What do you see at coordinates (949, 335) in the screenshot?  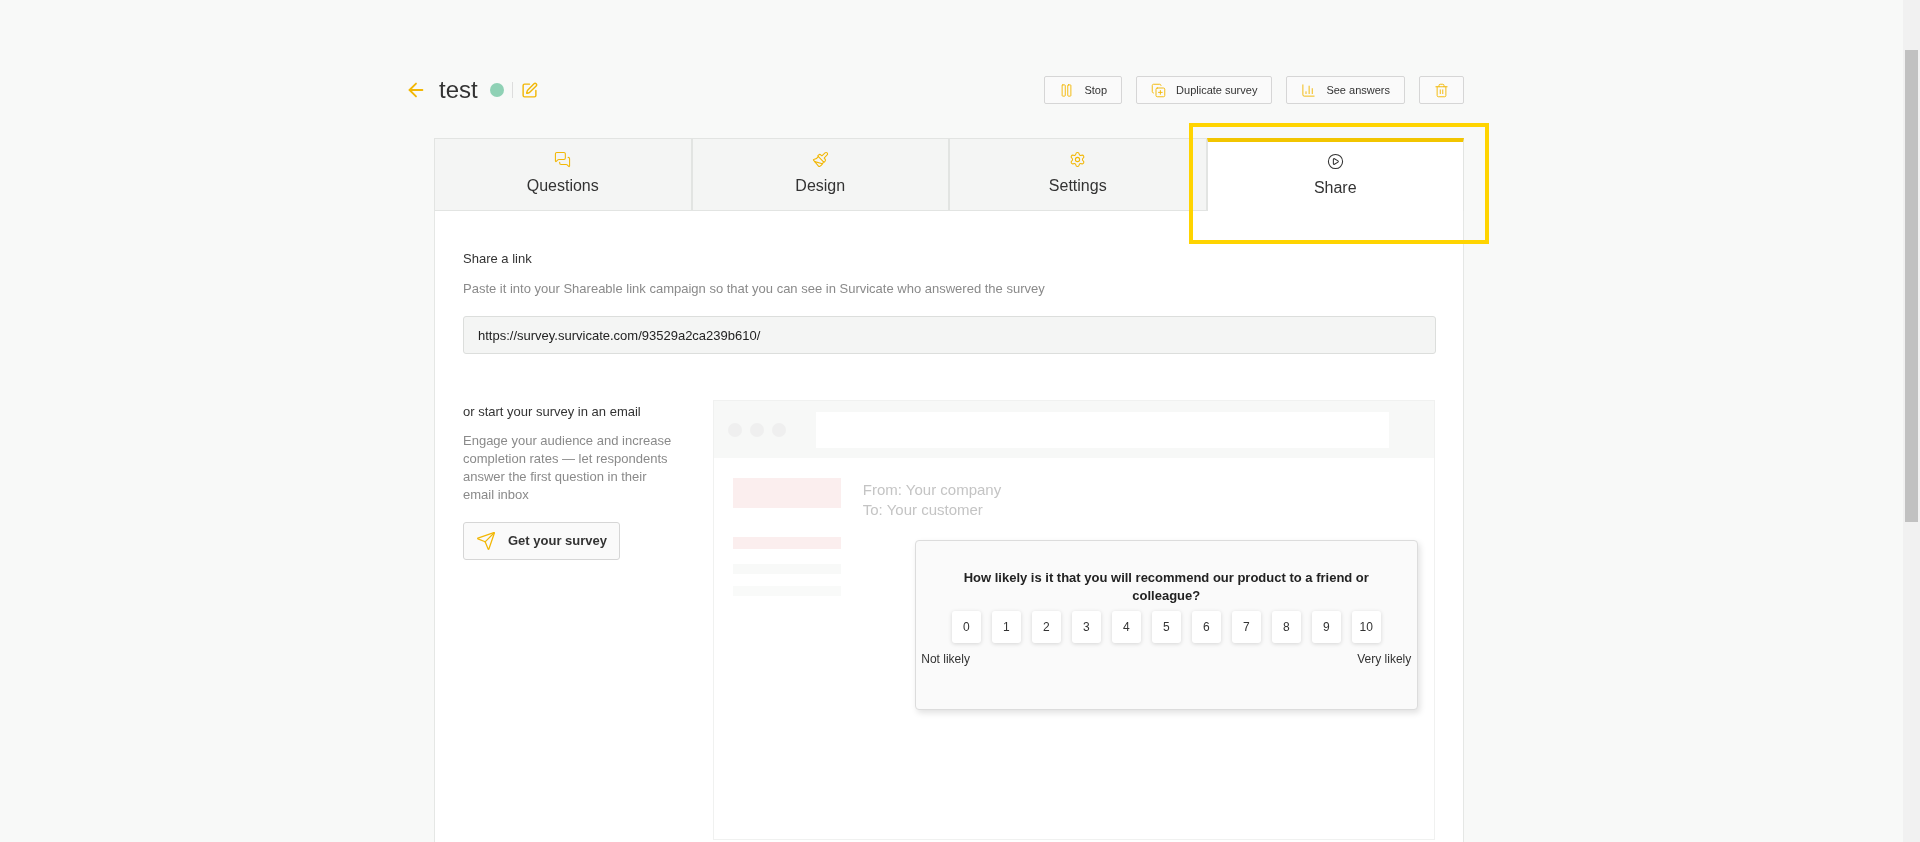 I see `link-field: https://survey.survicate.com/93529a2ca239b610/` at bounding box center [949, 335].